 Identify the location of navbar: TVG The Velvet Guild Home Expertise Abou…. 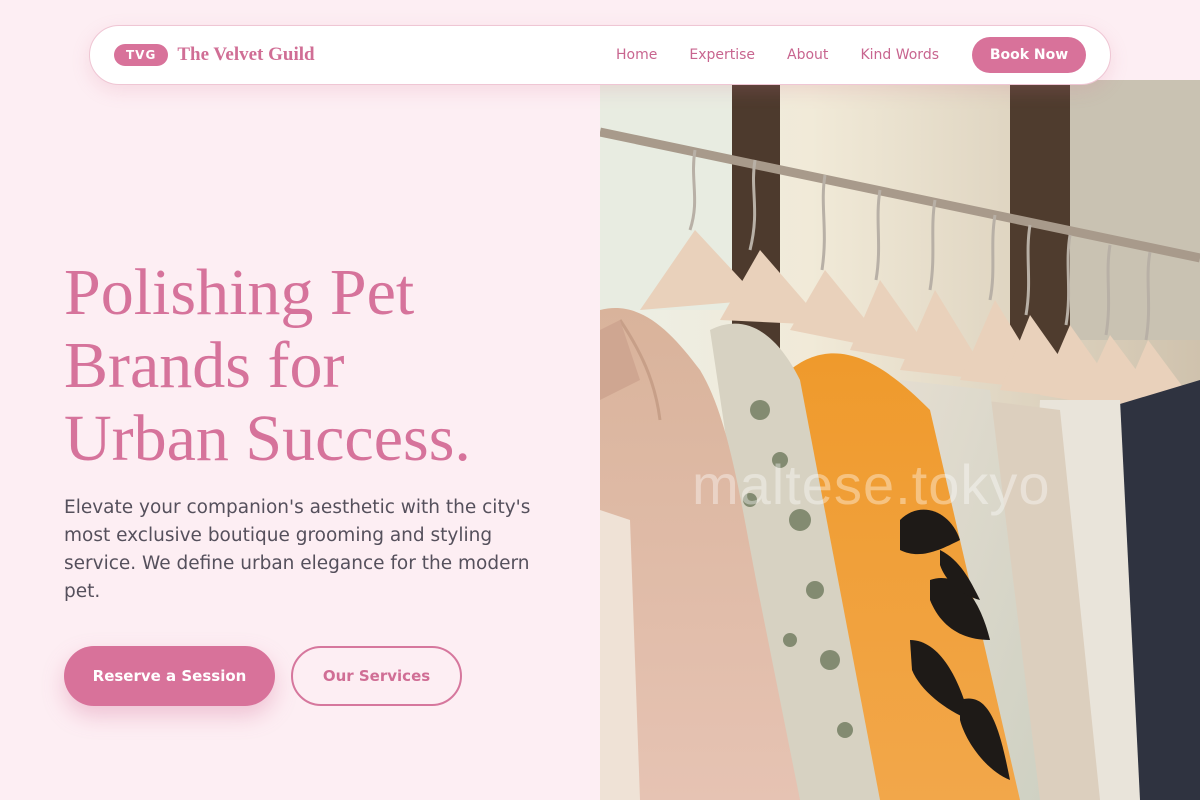
(600, 55).